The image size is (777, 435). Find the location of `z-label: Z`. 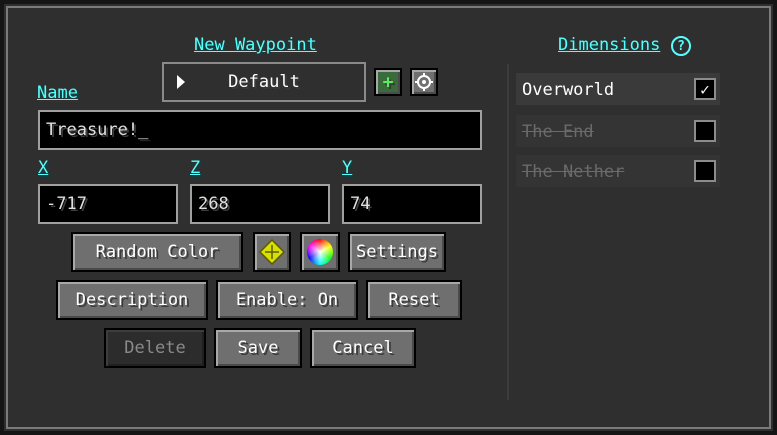

z-label: Z is located at coordinates (195, 168).